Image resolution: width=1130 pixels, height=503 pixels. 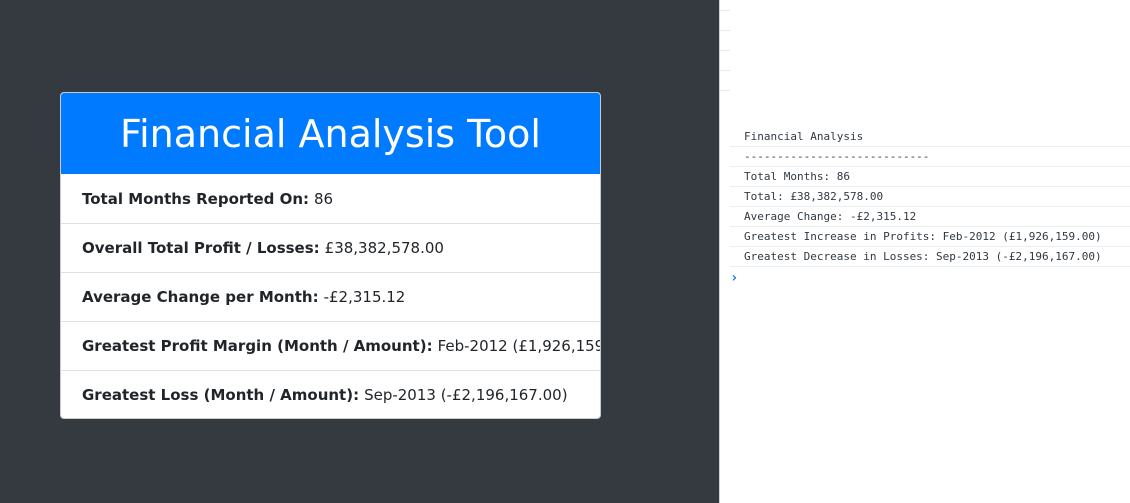 What do you see at coordinates (930, 137) in the screenshot?
I see `console-line: Financial Analysis` at bounding box center [930, 137].